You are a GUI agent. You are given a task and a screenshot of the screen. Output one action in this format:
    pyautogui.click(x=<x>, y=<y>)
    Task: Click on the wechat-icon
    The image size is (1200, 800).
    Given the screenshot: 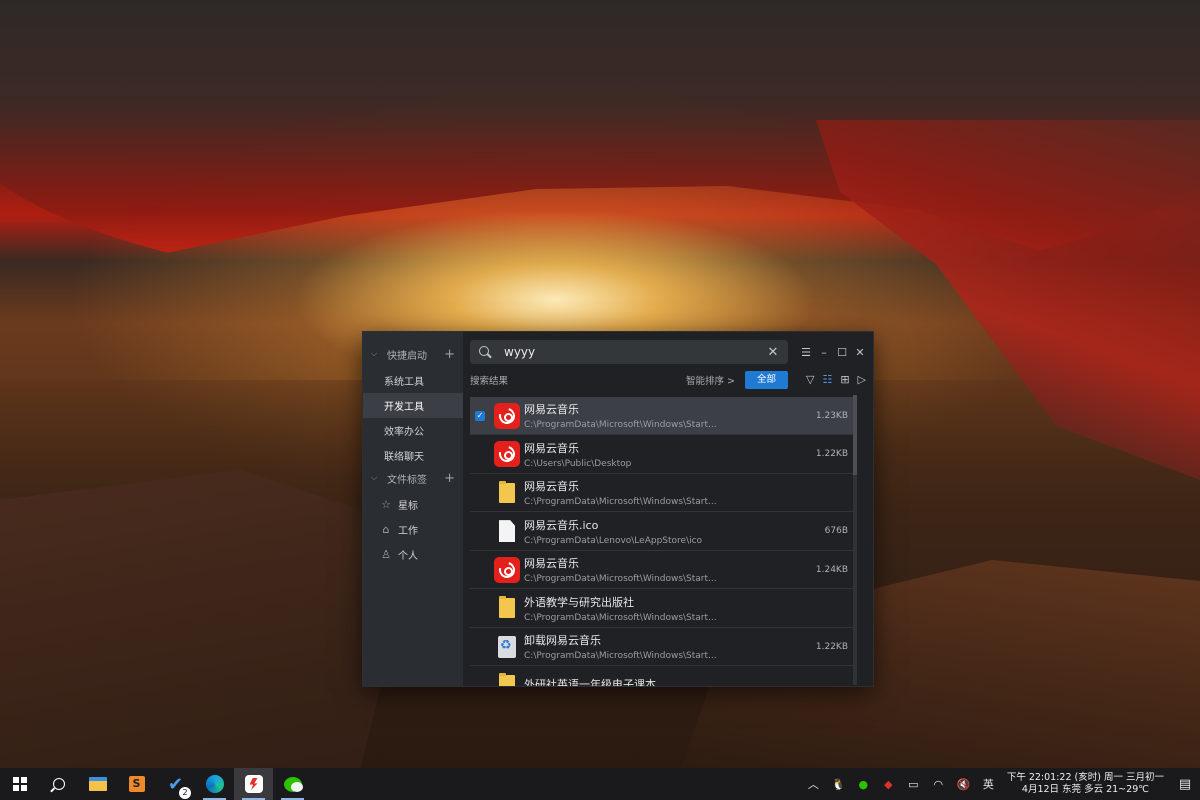 What is the action you would take?
    pyautogui.click(x=293, y=784)
    